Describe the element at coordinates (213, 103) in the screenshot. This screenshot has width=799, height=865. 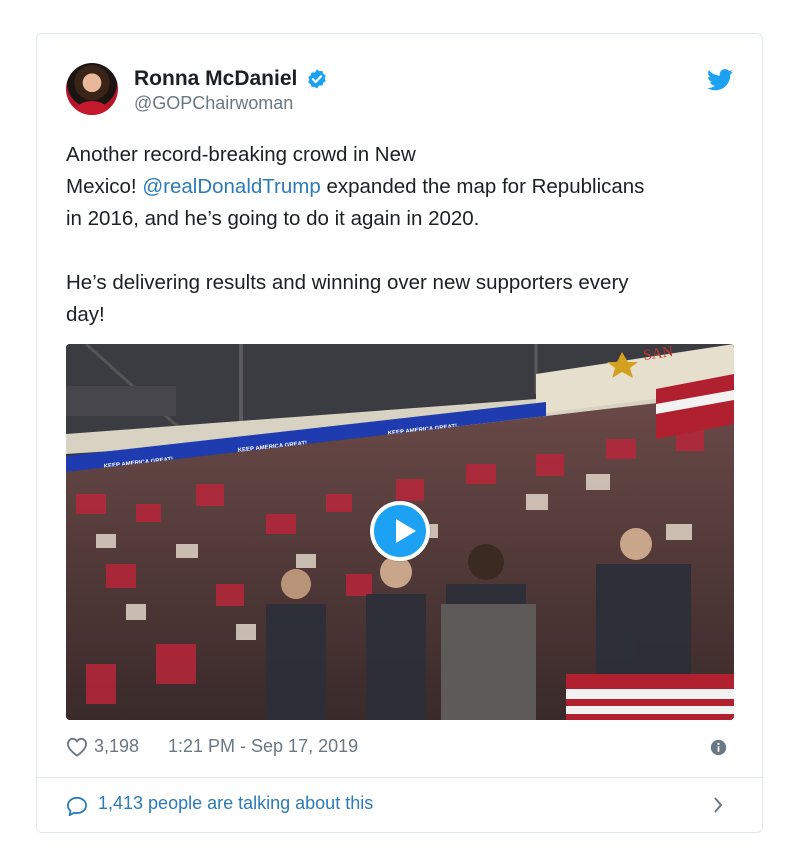
I see `author-handle: @GOPChairwoman` at that location.